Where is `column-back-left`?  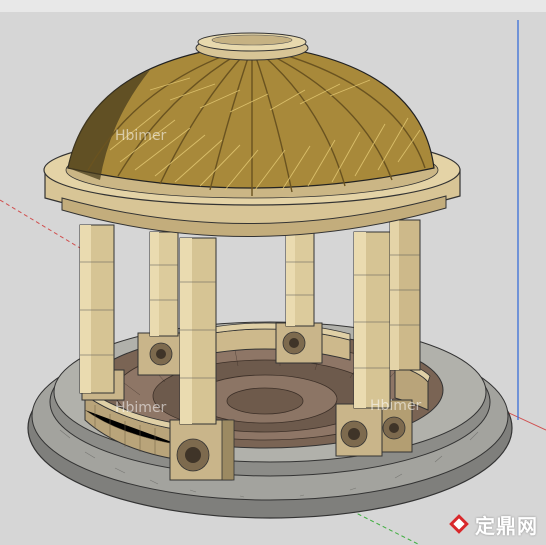
column-back-left is located at coordinates (164, 284).